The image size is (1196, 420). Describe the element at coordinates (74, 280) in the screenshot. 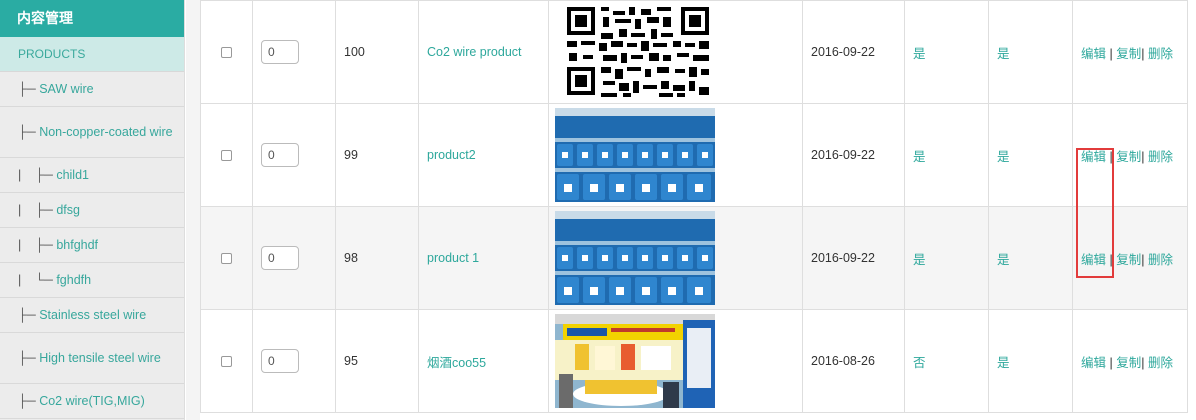

I see `sidebar-item-label: fghdfh` at that location.